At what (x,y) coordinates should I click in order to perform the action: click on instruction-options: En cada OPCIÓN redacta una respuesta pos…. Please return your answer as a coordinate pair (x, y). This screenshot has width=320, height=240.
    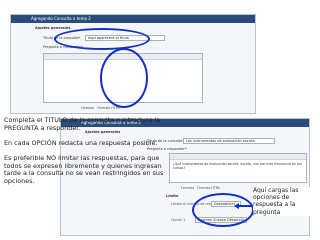
    Looking at the image, I should click on (81, 142).